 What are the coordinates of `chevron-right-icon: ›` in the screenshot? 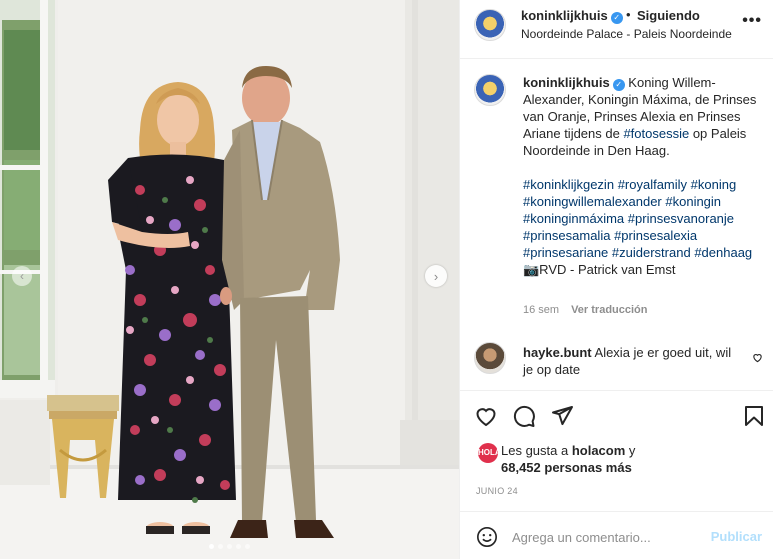 It's located at (436, 276).